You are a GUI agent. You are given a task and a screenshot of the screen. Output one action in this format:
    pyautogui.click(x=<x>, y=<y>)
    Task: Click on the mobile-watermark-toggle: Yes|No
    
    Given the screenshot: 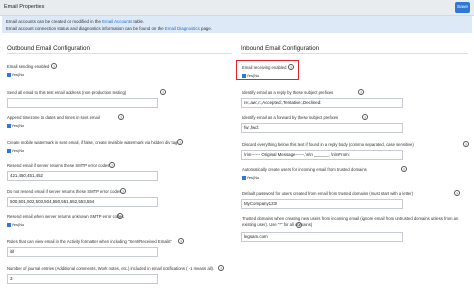 What is the action you would take?
    pyautogui.click(x=15, y=150)
    